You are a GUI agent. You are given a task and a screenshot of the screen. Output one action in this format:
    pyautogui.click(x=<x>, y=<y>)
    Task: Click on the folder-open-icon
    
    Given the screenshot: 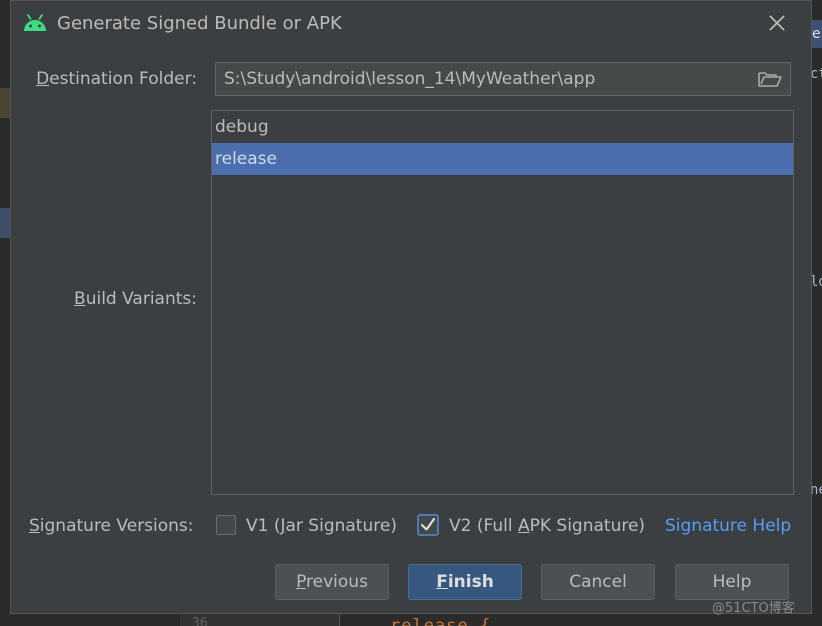 What is the action you would take?
    pyautogui.click(x=770, y=79)
    